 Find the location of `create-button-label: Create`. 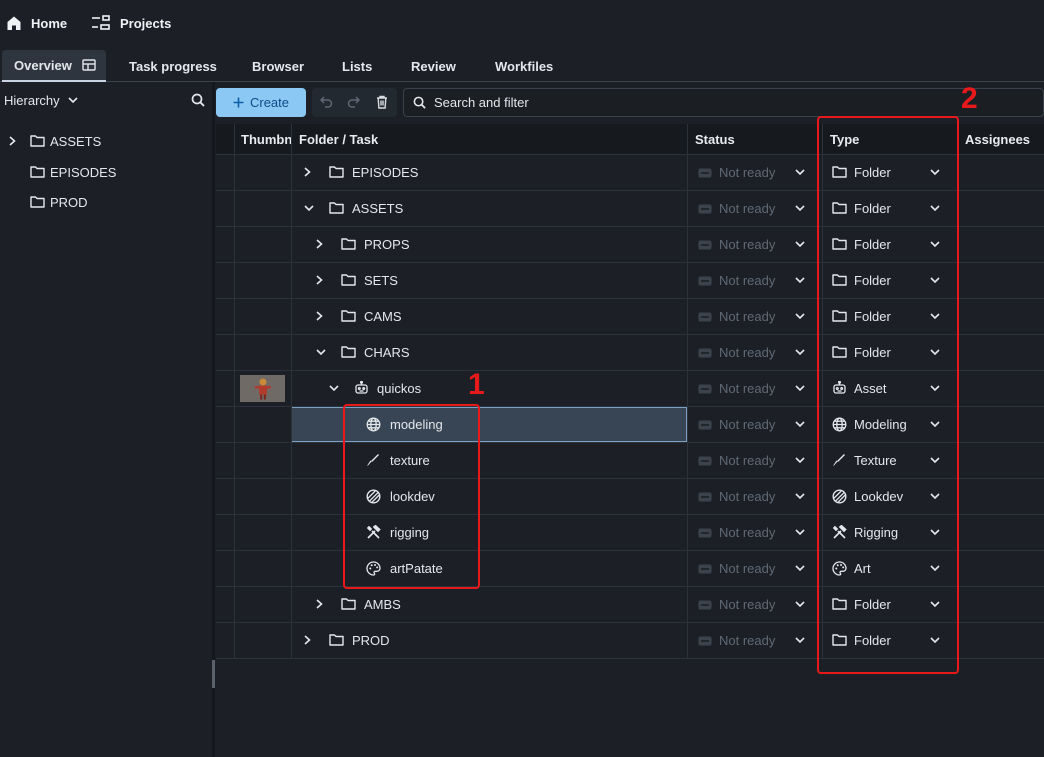

create-button-label: Create is located at coordinates (269, 102).